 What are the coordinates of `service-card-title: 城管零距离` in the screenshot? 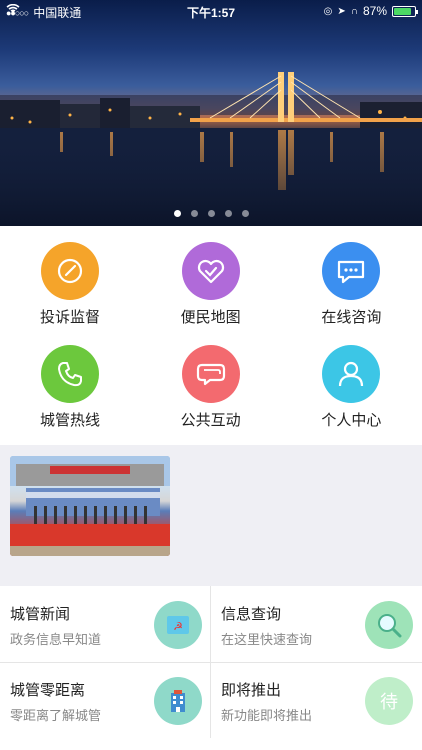 It's located at (48, 690).